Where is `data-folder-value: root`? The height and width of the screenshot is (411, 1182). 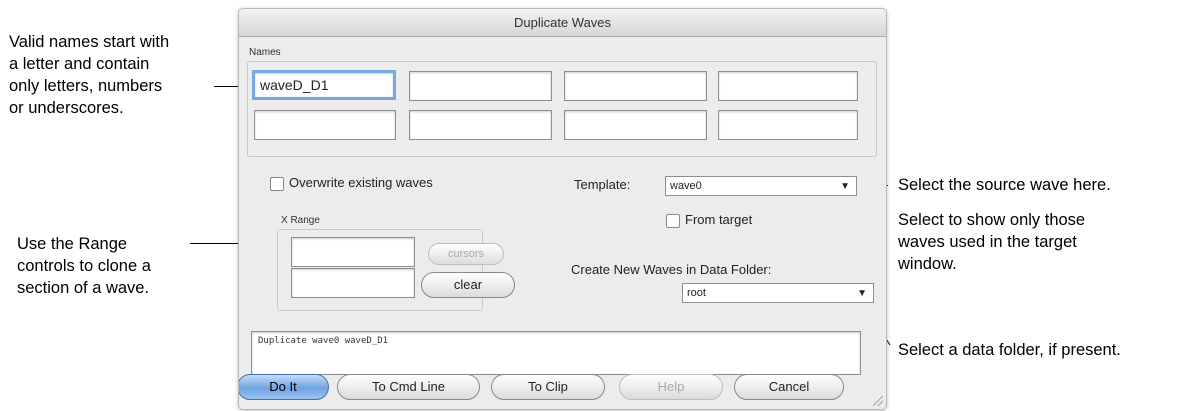
data-folder-value: root is located at coordinates (696, 293).